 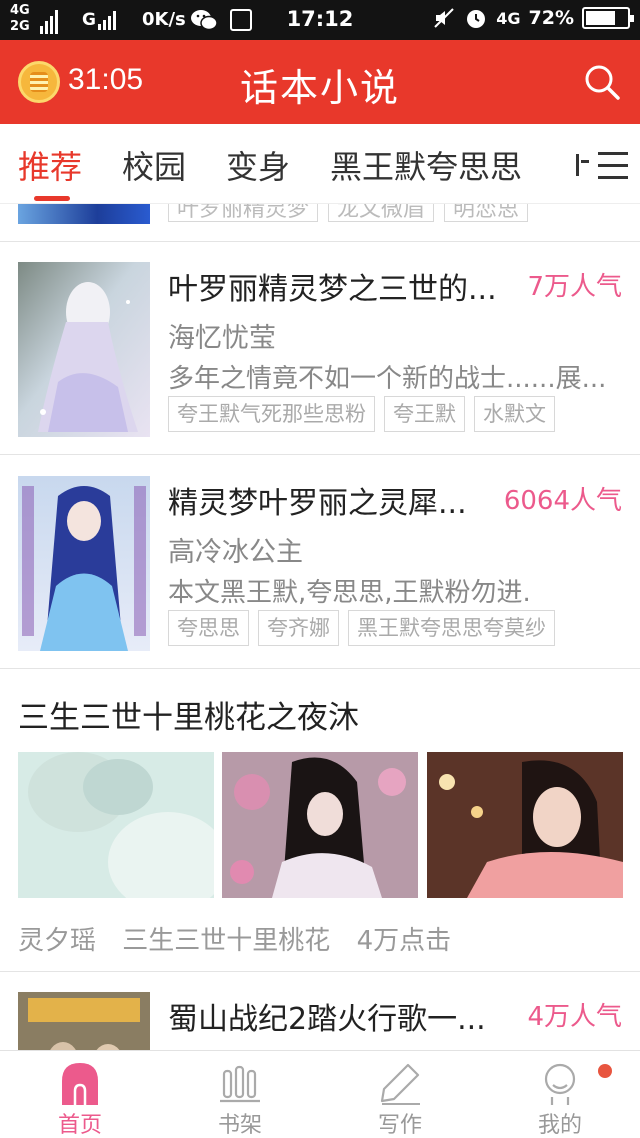 I want to click on tab-campus: 校园, so click(x=154, y=165).